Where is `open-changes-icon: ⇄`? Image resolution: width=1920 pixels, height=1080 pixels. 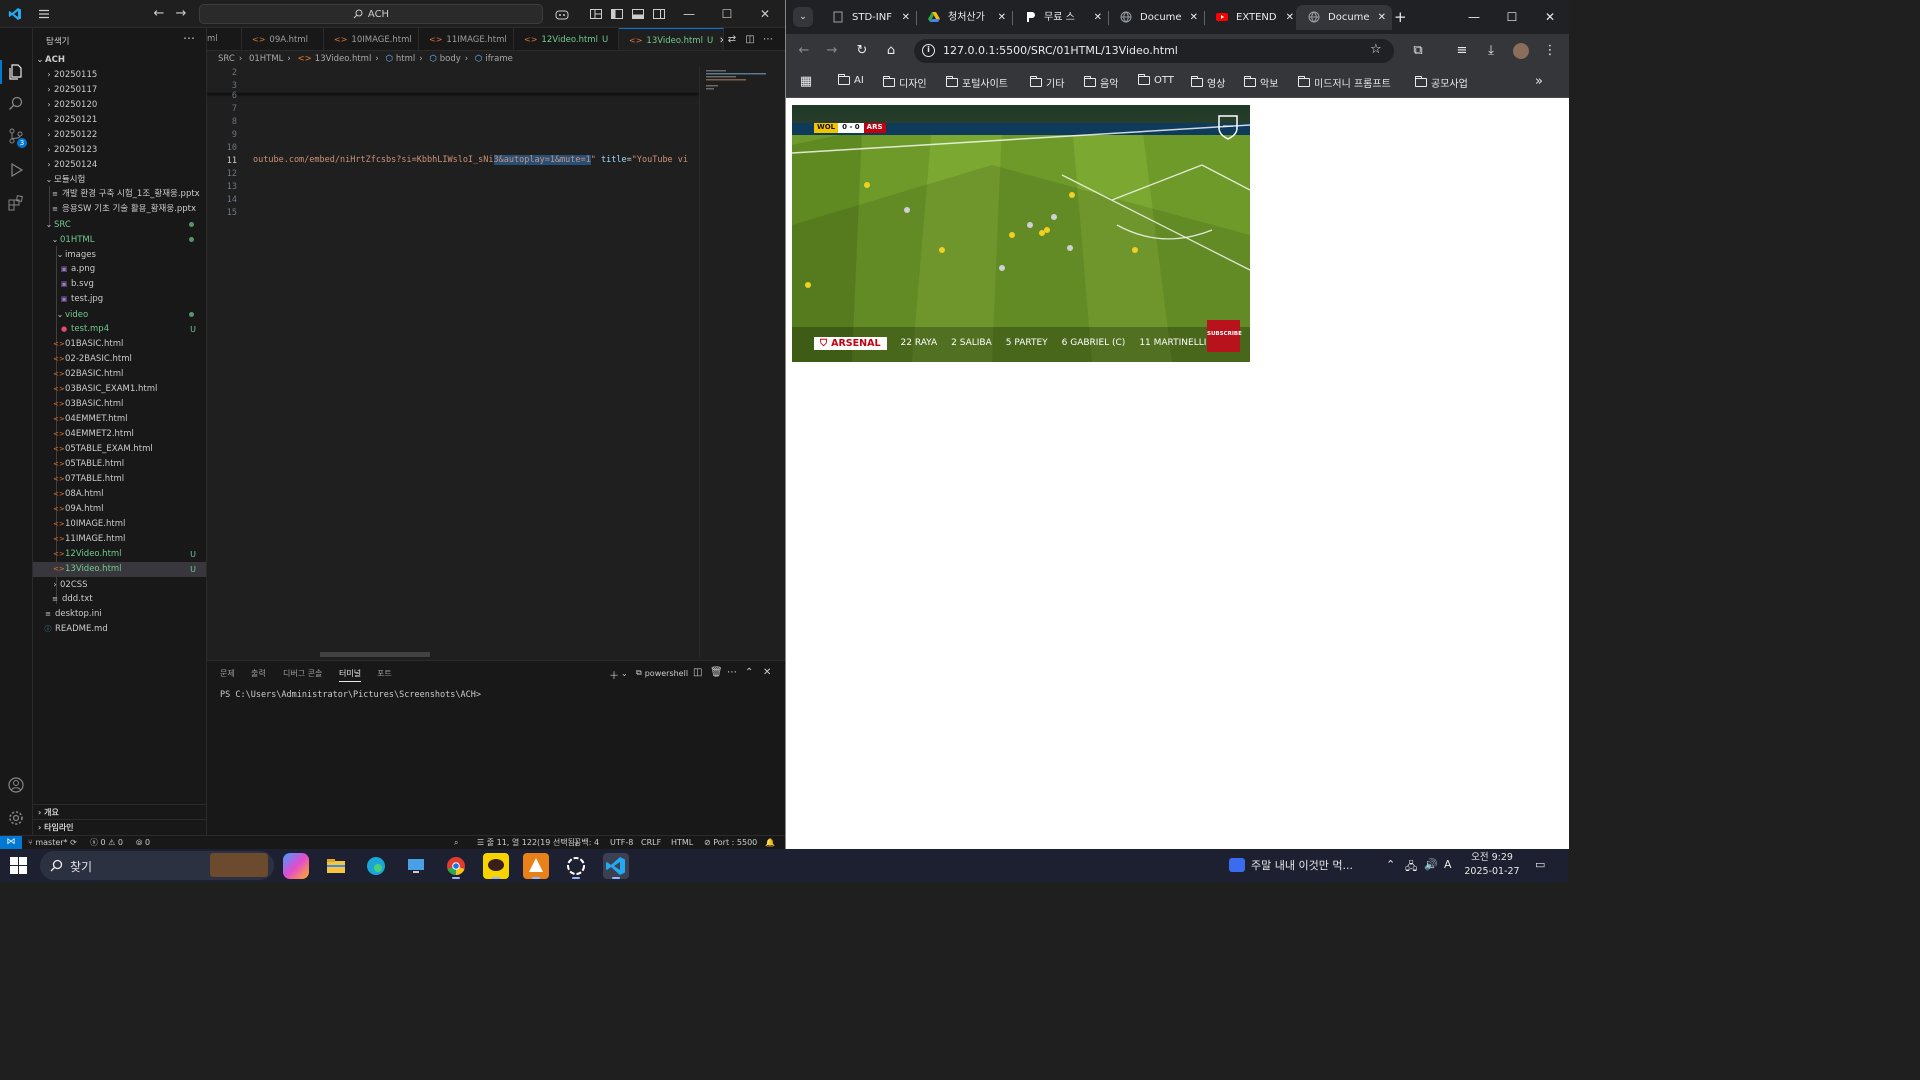
open-changes-icon: ⇄ is located at coordinates (732, 40).